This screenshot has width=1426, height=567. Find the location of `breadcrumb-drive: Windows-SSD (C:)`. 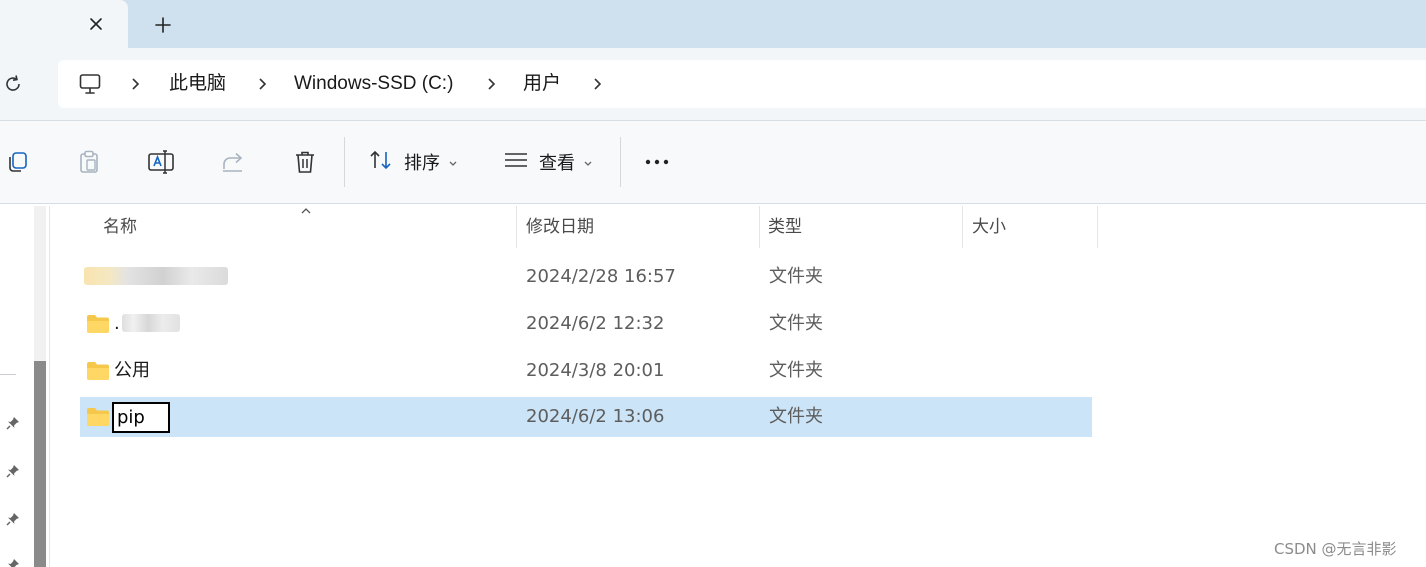

breadcrumb-drive: Windows-SSD (C:) is located at coordinates (373, 84).